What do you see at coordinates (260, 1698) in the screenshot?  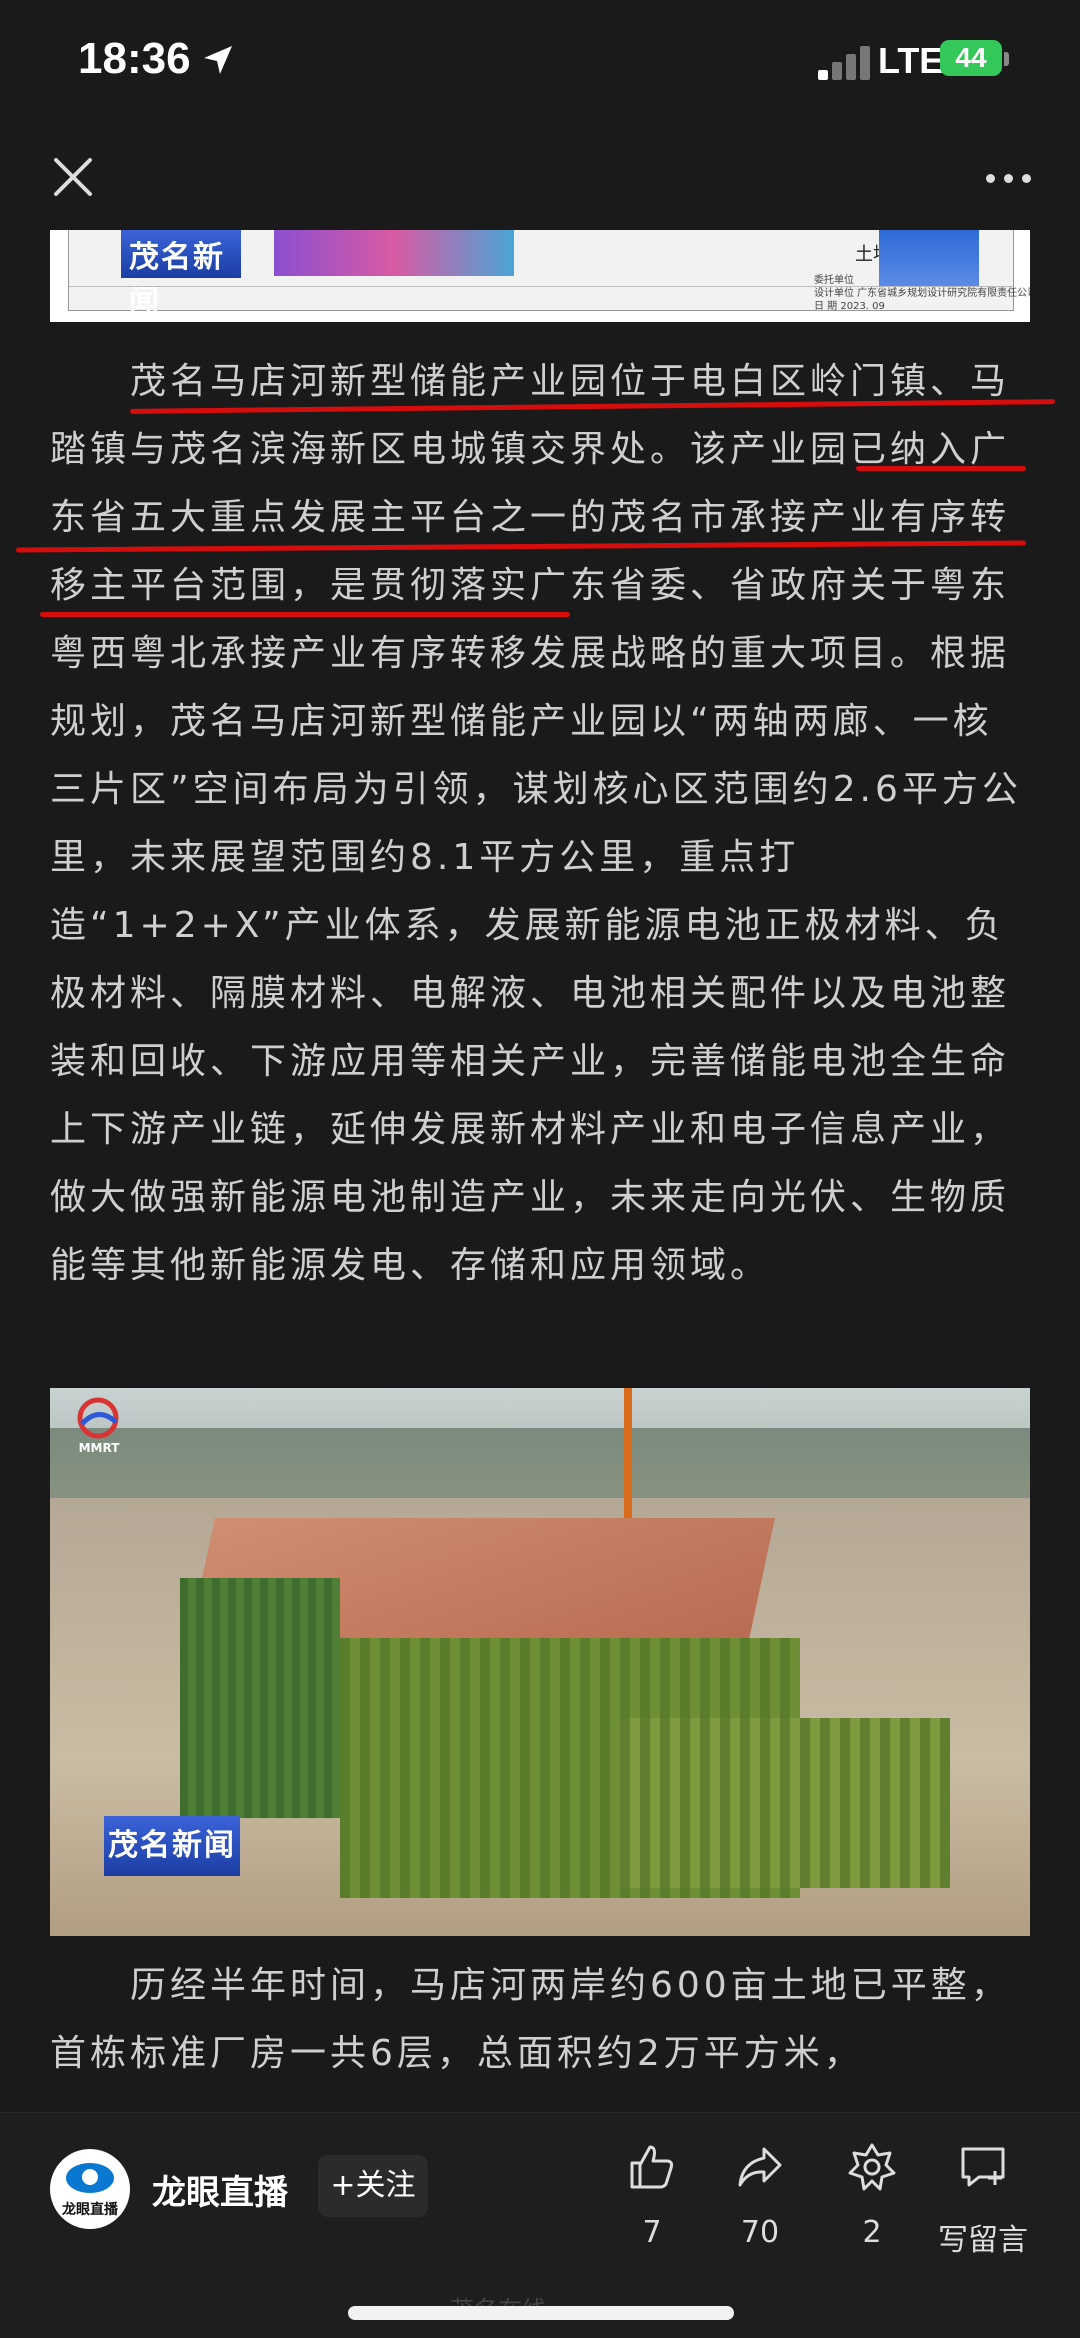 I see `building-side` at bounding box center [260, 1698].